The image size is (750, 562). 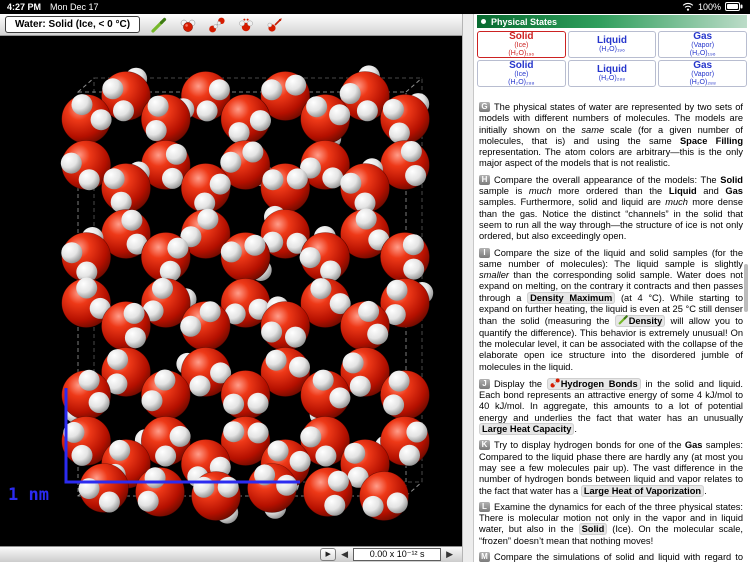 I want to click on battery-icon, so click(x=734, y=7).